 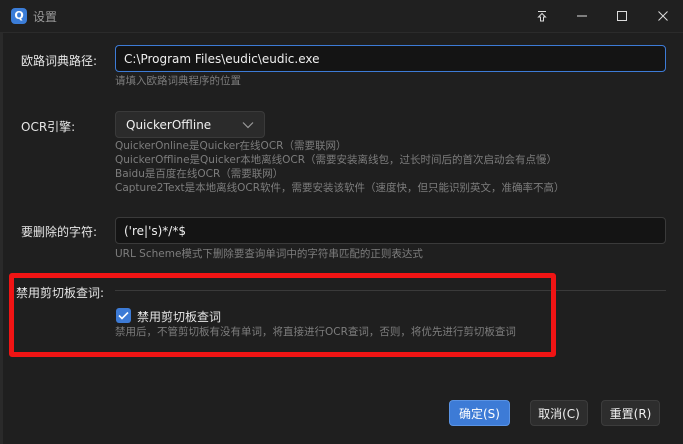 I want to click on eudic-path-label: 欧路词典路径:, so click(x=59, y=61).